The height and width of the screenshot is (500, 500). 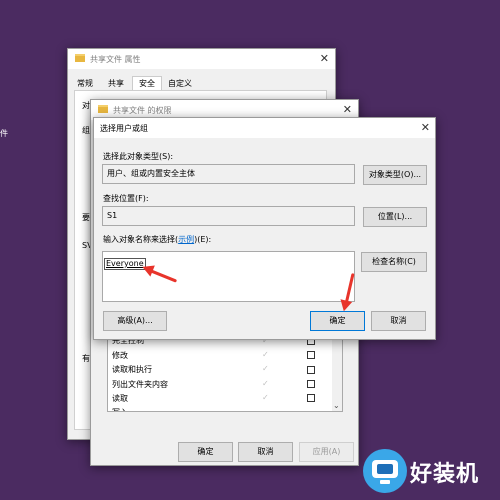 What do you see at coordinates (124, 128) in the screenshot?
I see `select-dialog-title: 选择用户或组` at bounding box center [124, 128].